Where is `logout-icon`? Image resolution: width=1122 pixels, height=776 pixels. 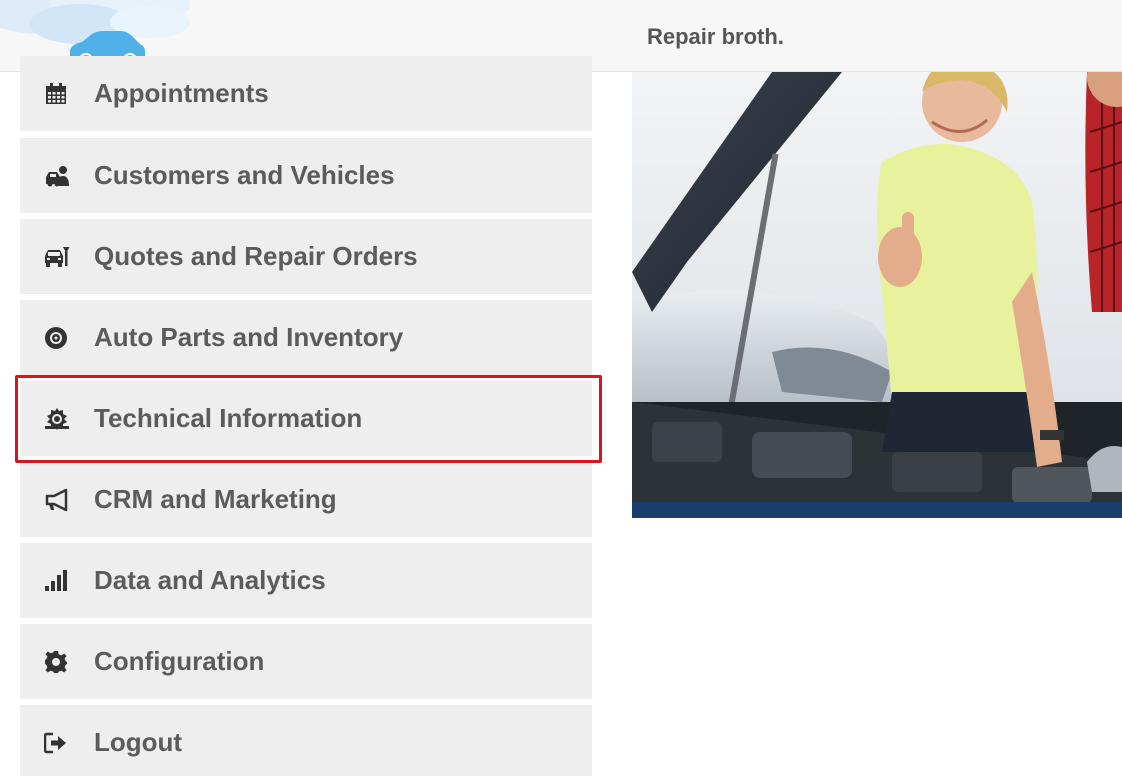
logout-icon is located at coordinates (62, 743).